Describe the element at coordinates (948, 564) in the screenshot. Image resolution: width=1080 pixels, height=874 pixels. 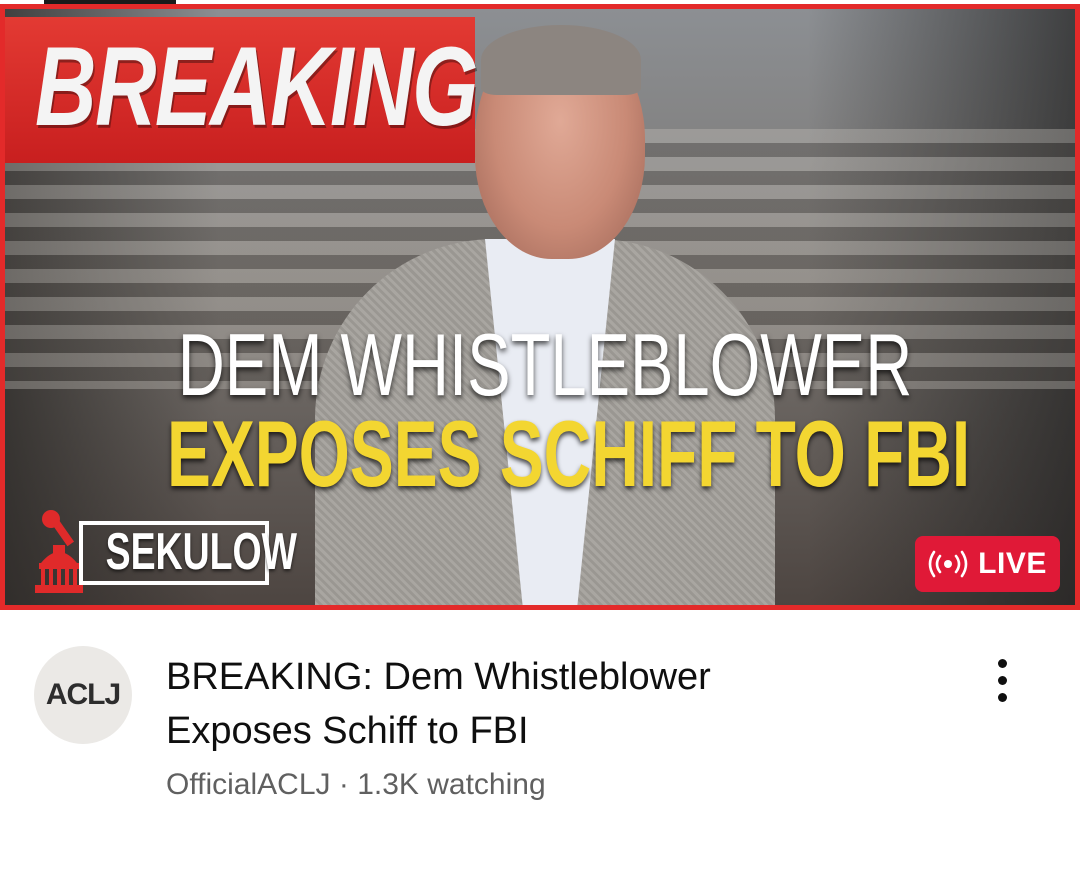
I see `broadcast-icon` at that location.